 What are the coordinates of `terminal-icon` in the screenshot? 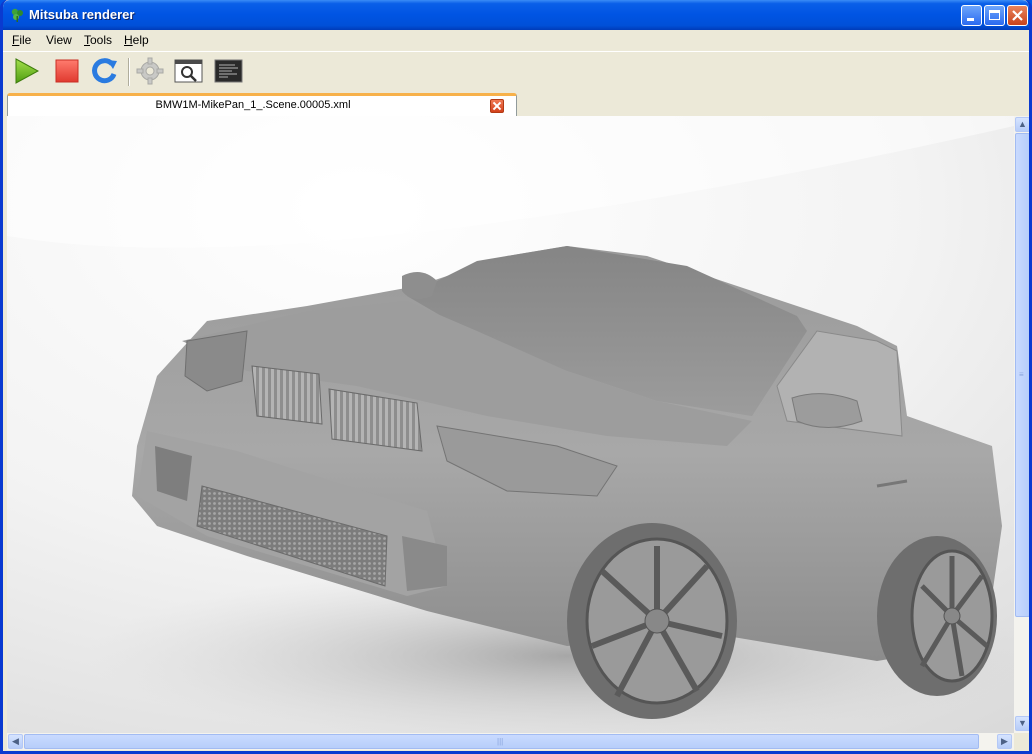 It's located at (228, 71).